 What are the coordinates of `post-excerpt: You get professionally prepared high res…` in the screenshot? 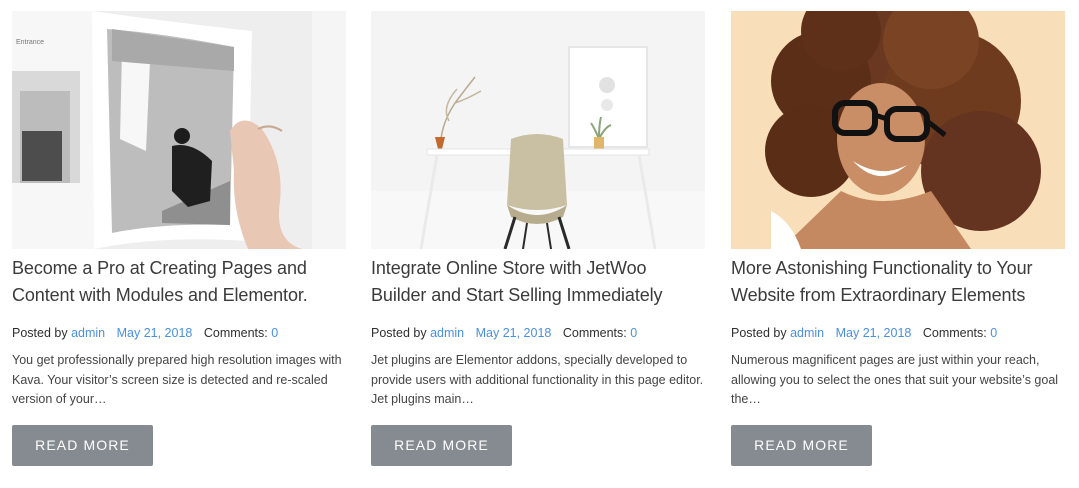 It's located at (177, 379).